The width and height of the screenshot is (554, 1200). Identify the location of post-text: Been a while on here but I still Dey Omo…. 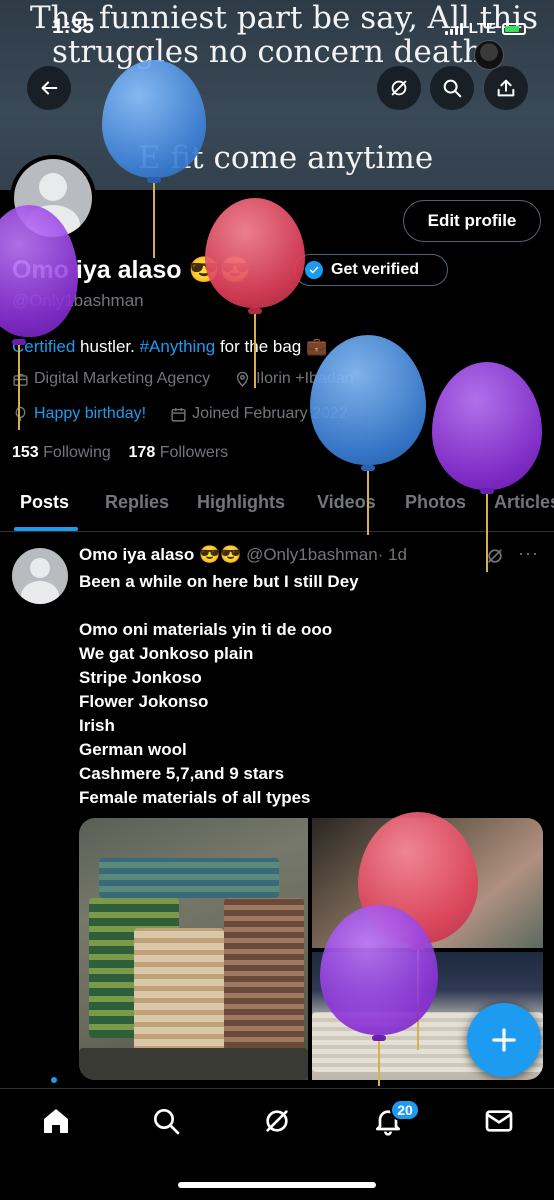
(219, 690).